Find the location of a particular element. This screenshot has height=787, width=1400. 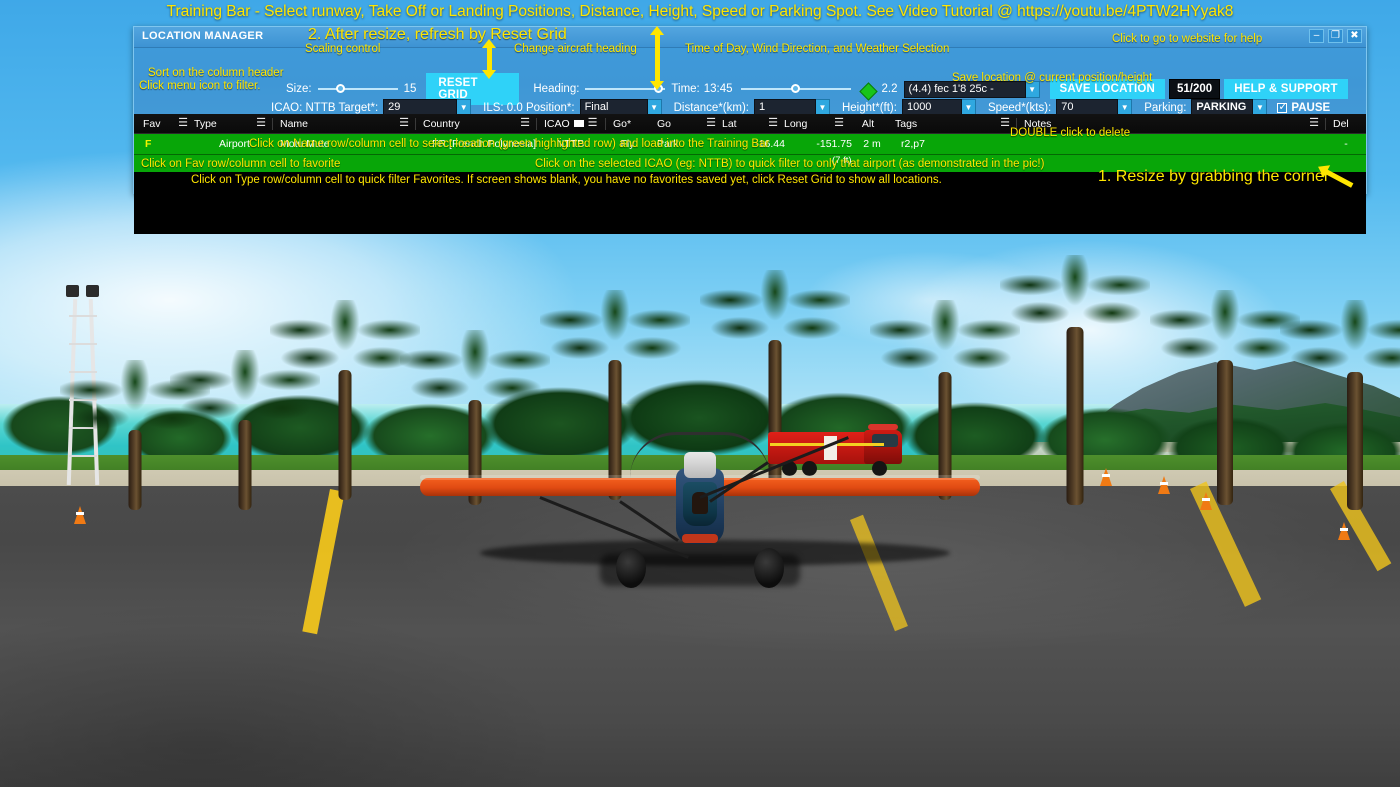

weather-select: (4.4) fec 1'8 25c - Altoc ▼ is located at coordinates (971, 95).